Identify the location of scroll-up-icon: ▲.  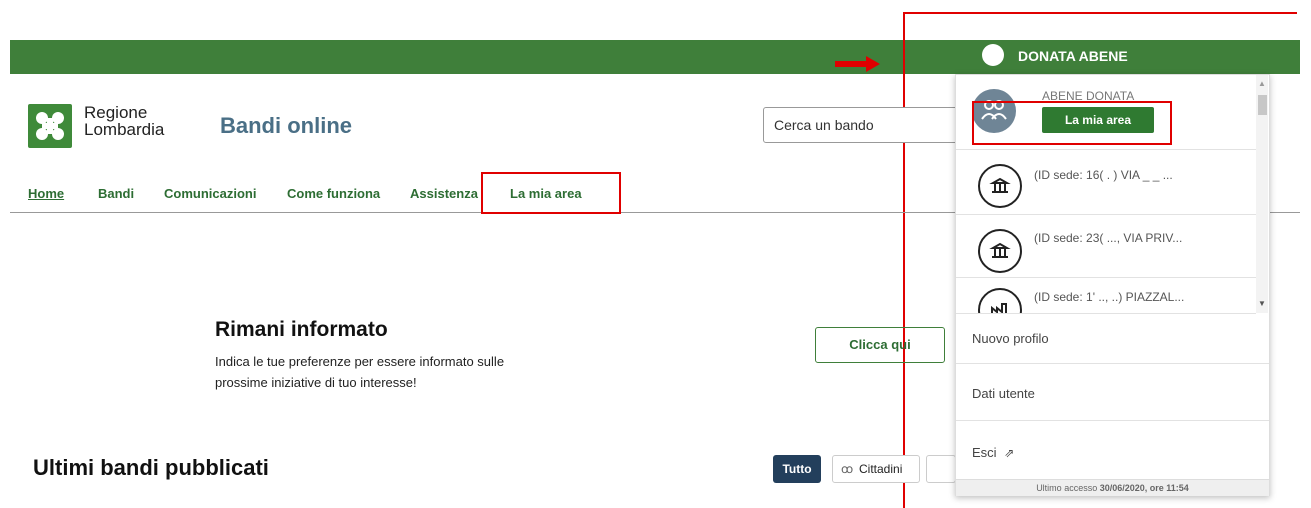
(1262, 83).